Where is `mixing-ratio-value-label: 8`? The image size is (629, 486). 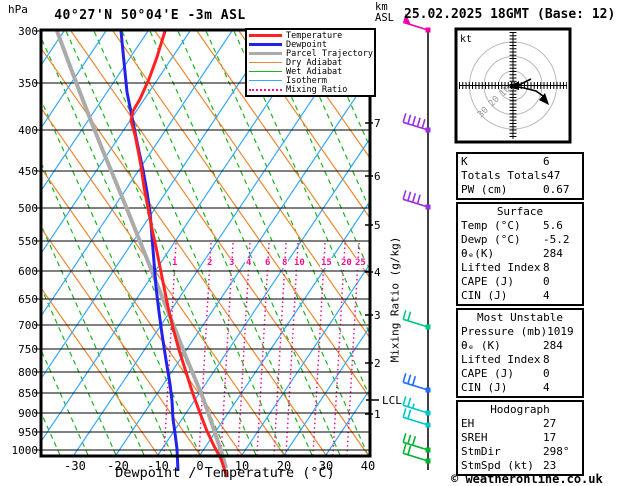 mixing-ratio-value-label: 8 is located at coordinates (285, 263).